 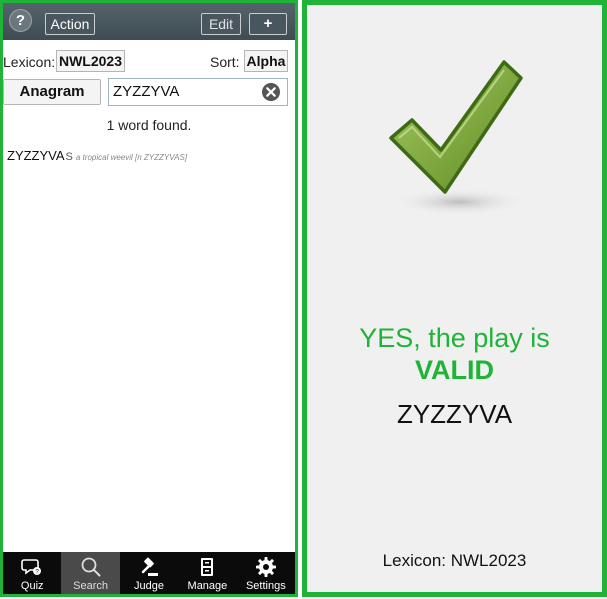 I want to click on nav-judge: Judge, so click(x=149, y=573).